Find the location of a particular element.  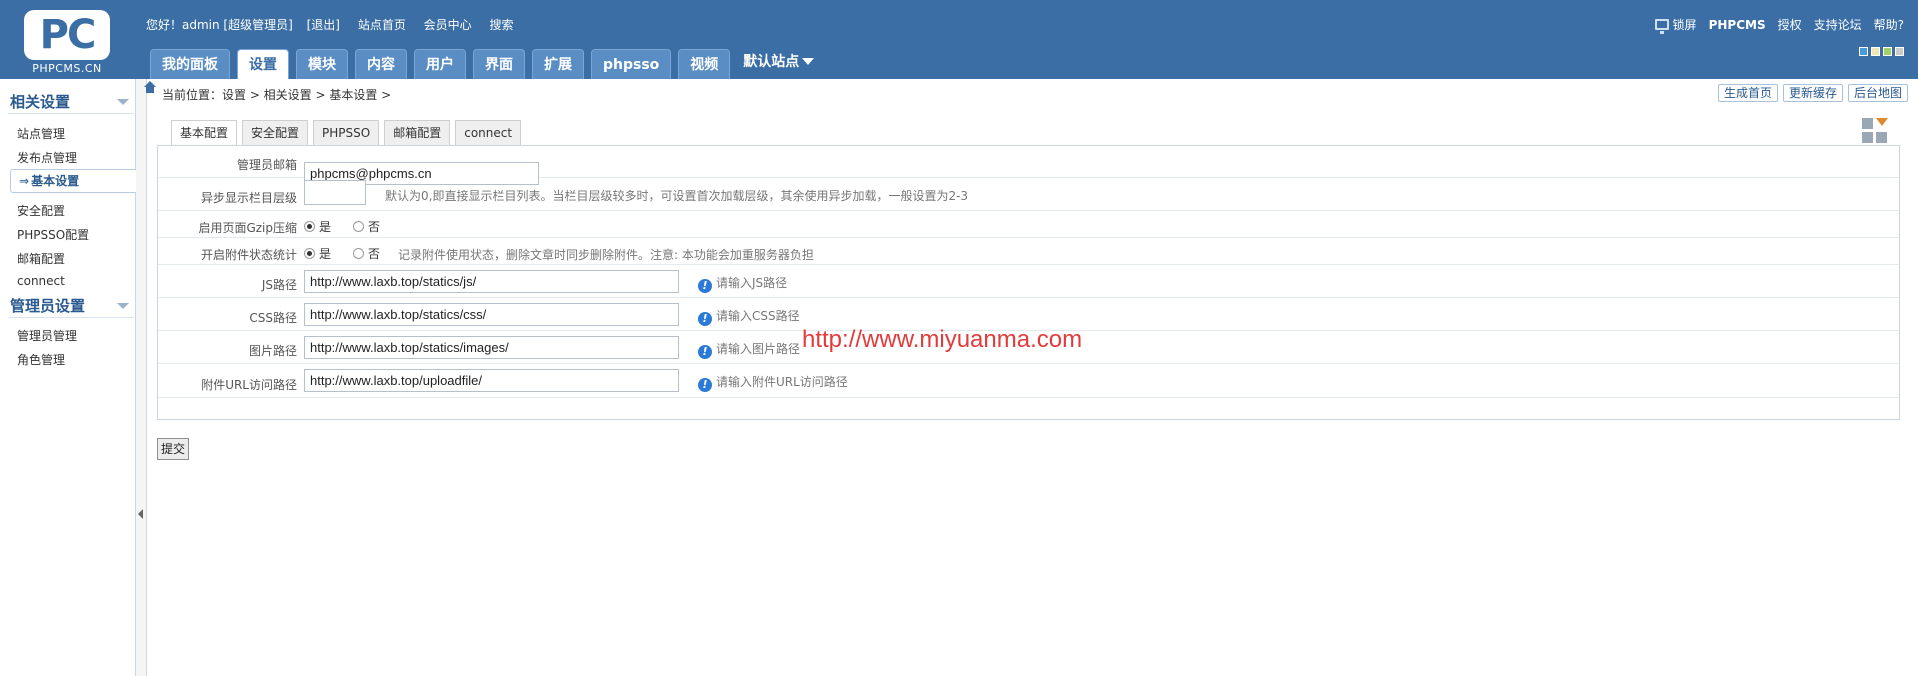

theme-blue is located at coordinates (1863, 51).